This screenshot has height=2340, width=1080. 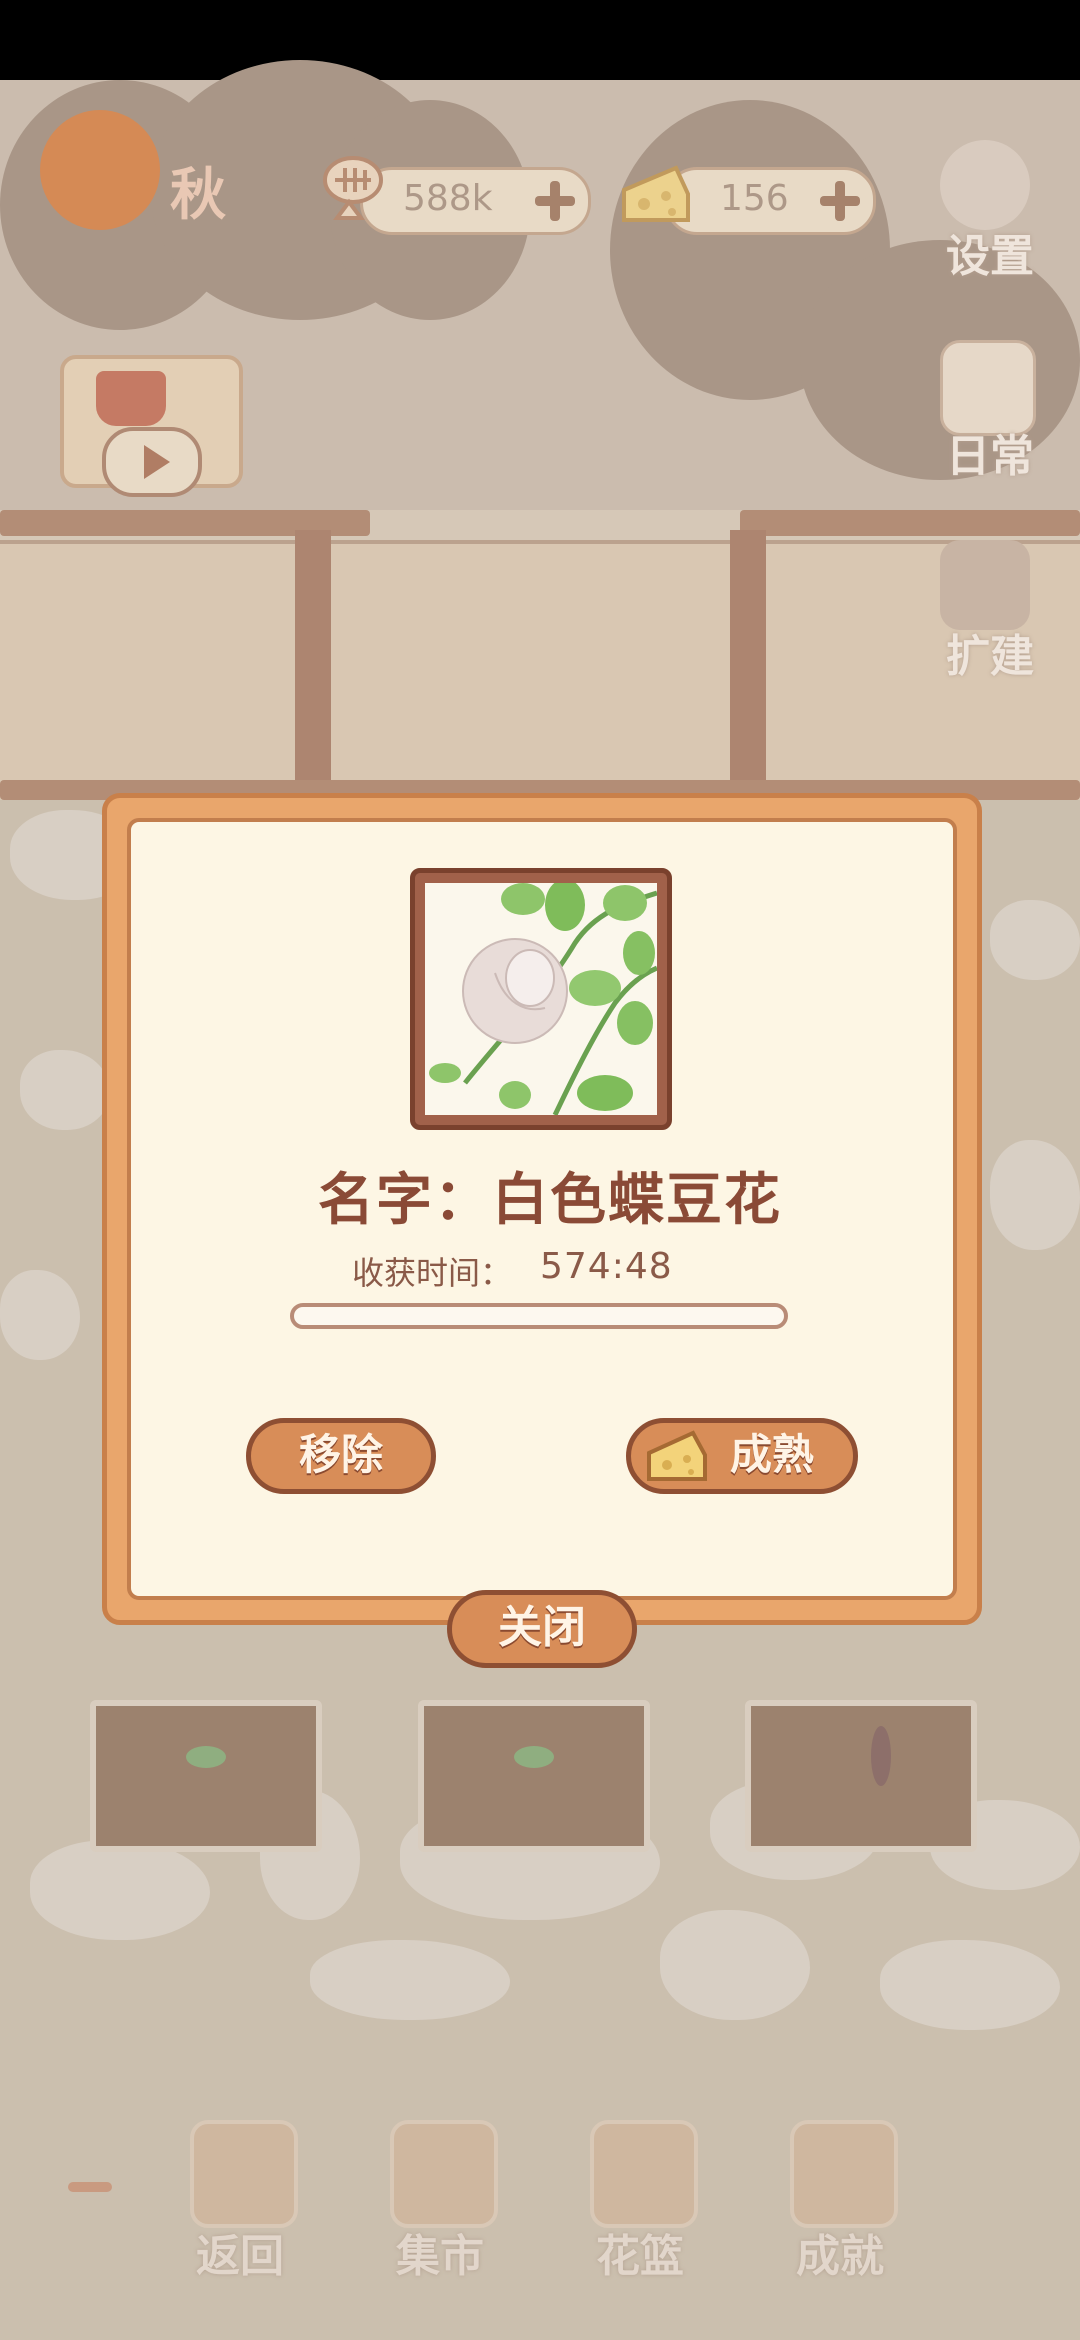 I want to click on season-badge: 秋, so click(x=155, y=170).